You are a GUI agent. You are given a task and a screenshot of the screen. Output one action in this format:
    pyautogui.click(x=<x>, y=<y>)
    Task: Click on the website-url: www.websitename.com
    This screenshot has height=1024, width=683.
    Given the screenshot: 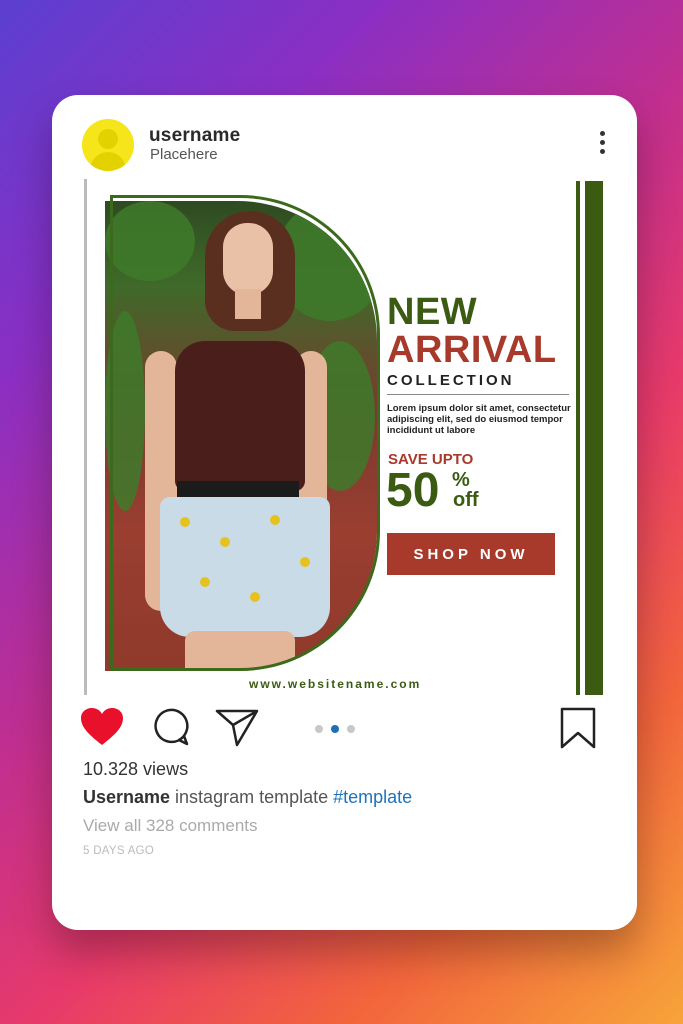 What is the action you would take?
    pyautogui.click(x=335, y=684)
    